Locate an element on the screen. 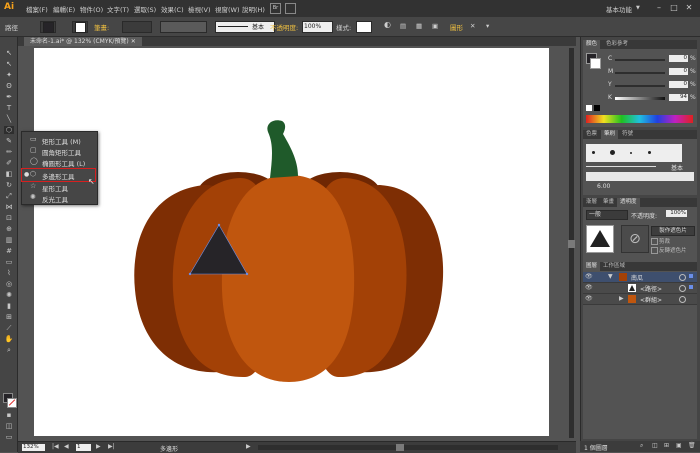 Image resolution: width=700 pixels, height=453 pixels. zoom-tool-icon: ⌕ is located at coordinates (9, 350).